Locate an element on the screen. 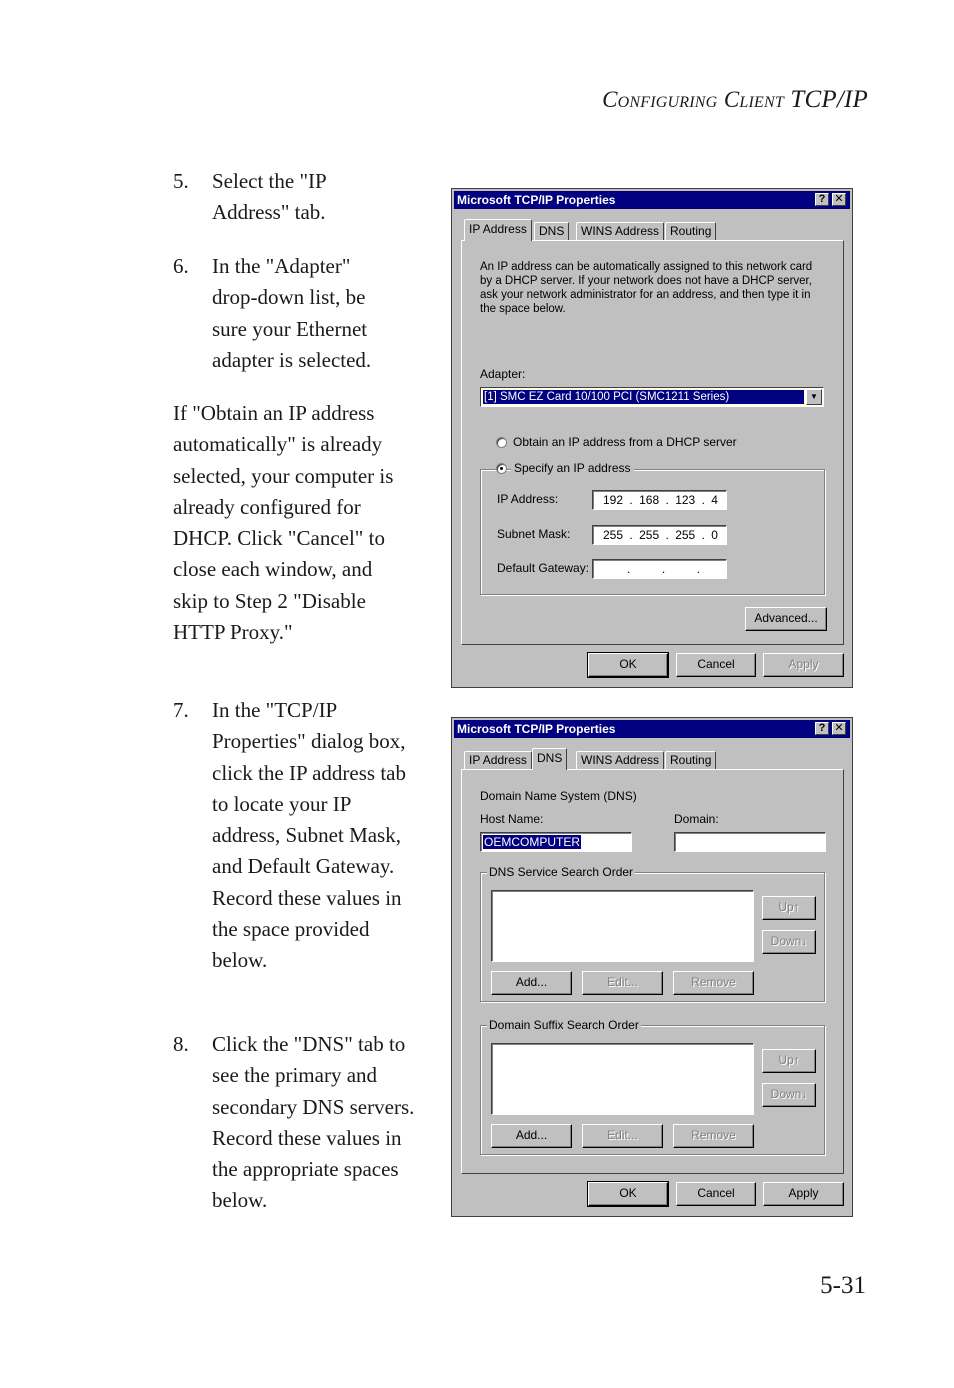 This screenshot has width=954, height=1388. step-5: 5. Select the "IP Address" tab. is located at coordinates (273, 197).